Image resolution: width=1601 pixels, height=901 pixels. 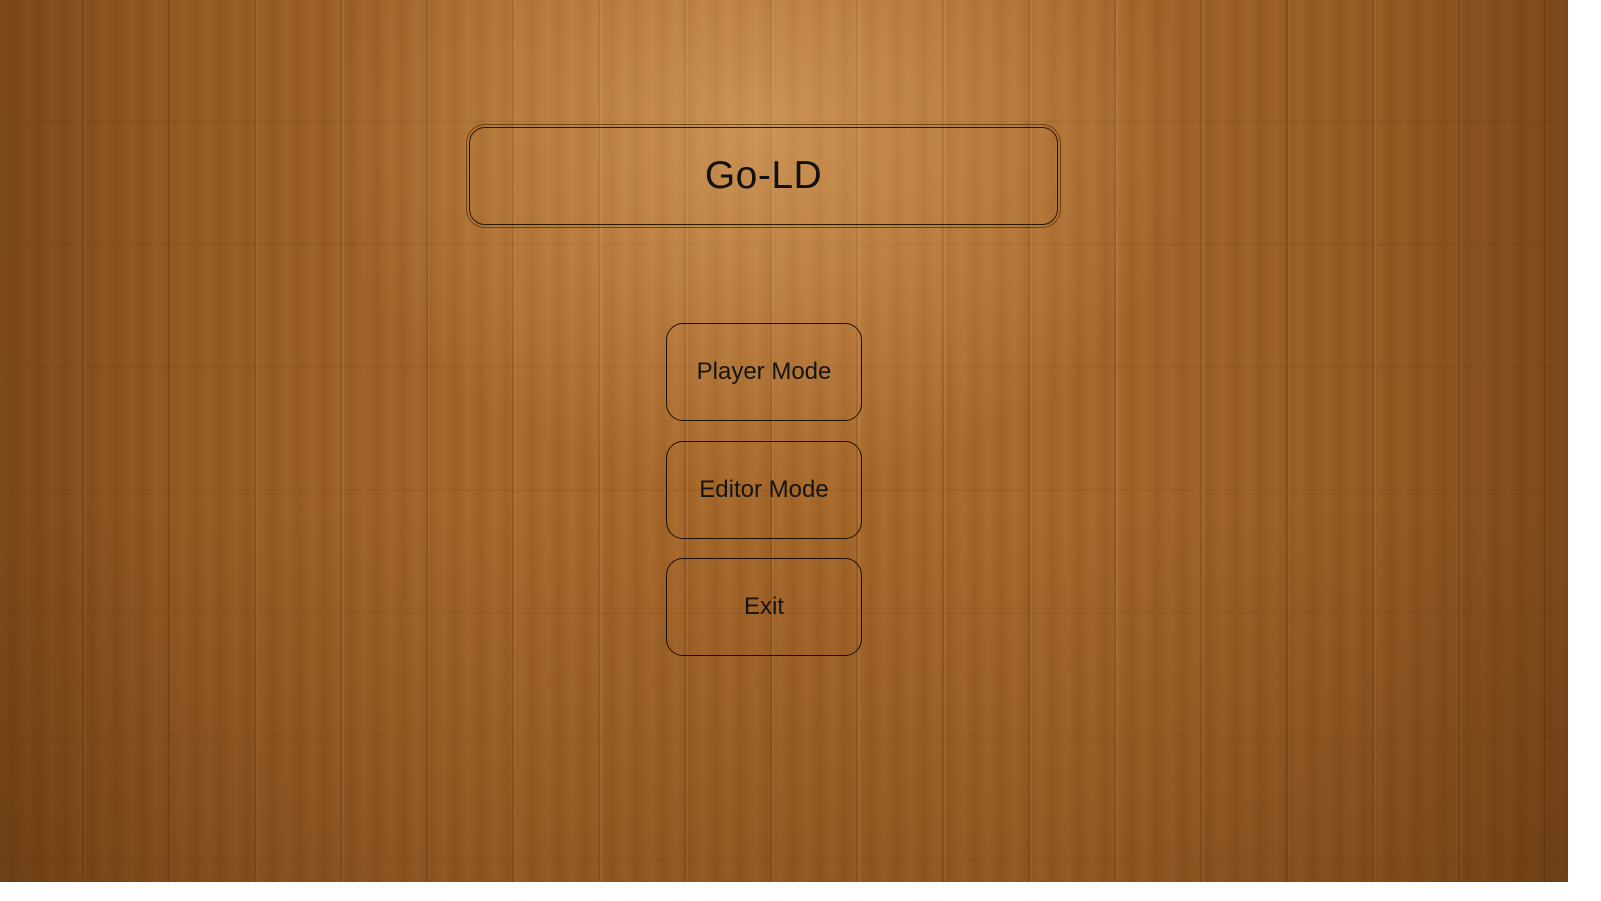 I want to click on title-panel: Go-LD, so click(x=763, y=176).